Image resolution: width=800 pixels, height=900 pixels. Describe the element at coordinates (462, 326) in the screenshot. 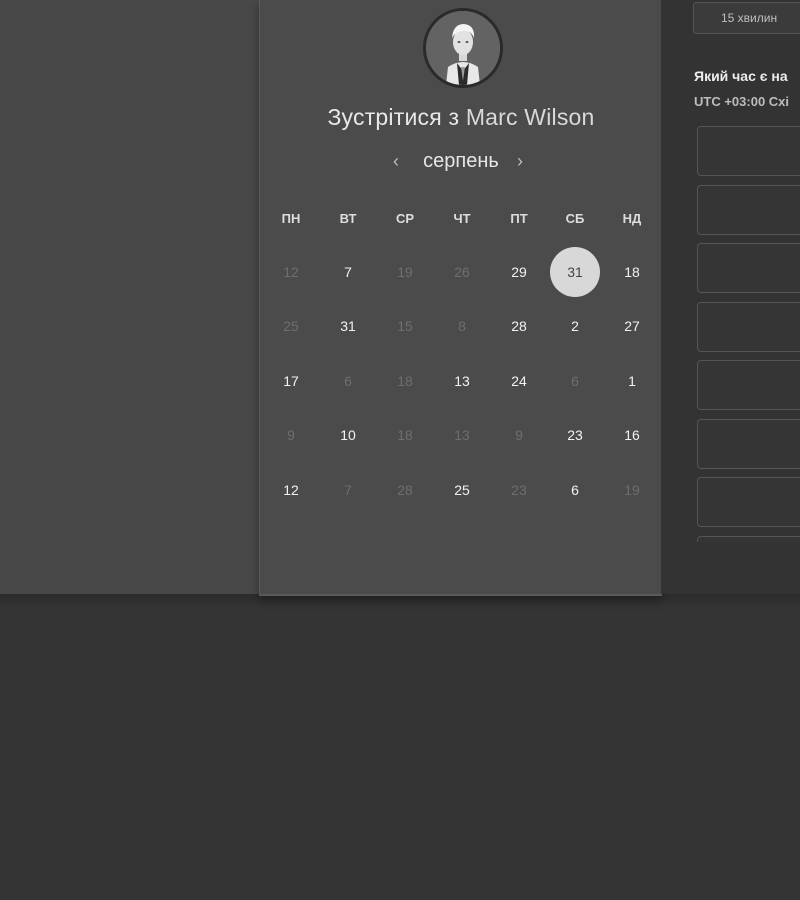

I see `calendar-day: 8` at that location.